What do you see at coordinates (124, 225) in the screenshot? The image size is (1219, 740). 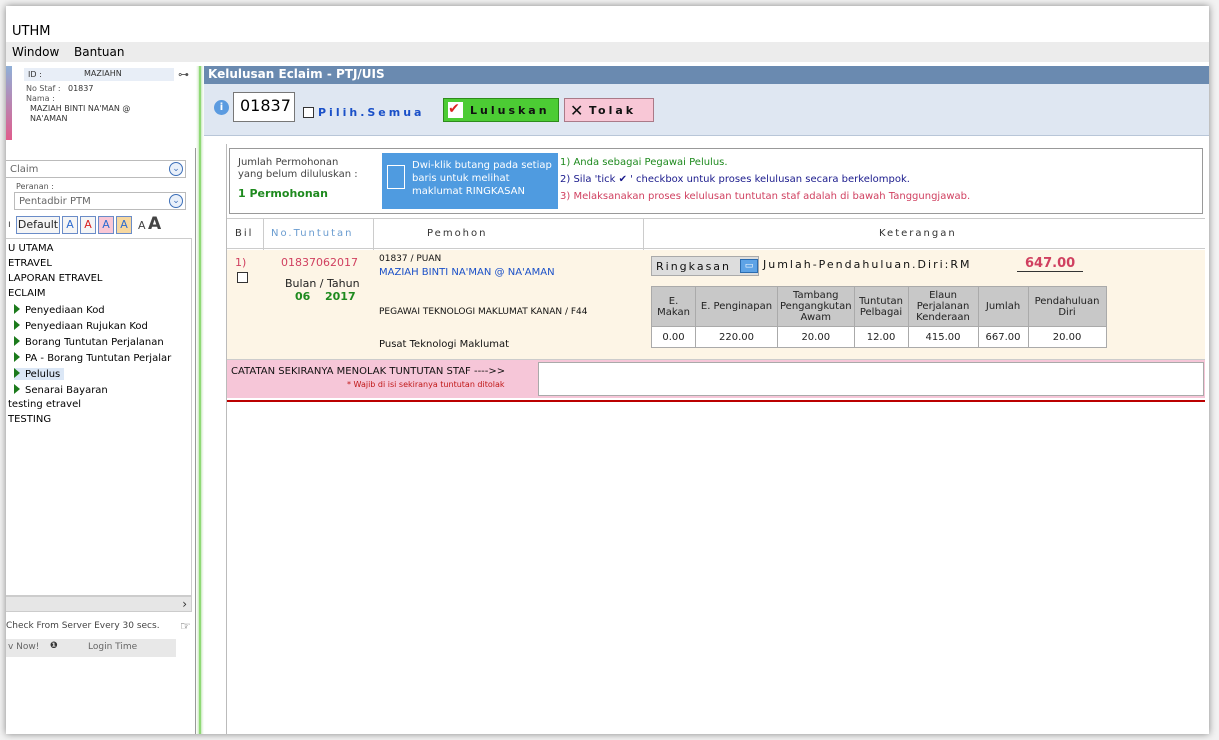 I see `font-a4-button: A` at bounding box center [124, 225].